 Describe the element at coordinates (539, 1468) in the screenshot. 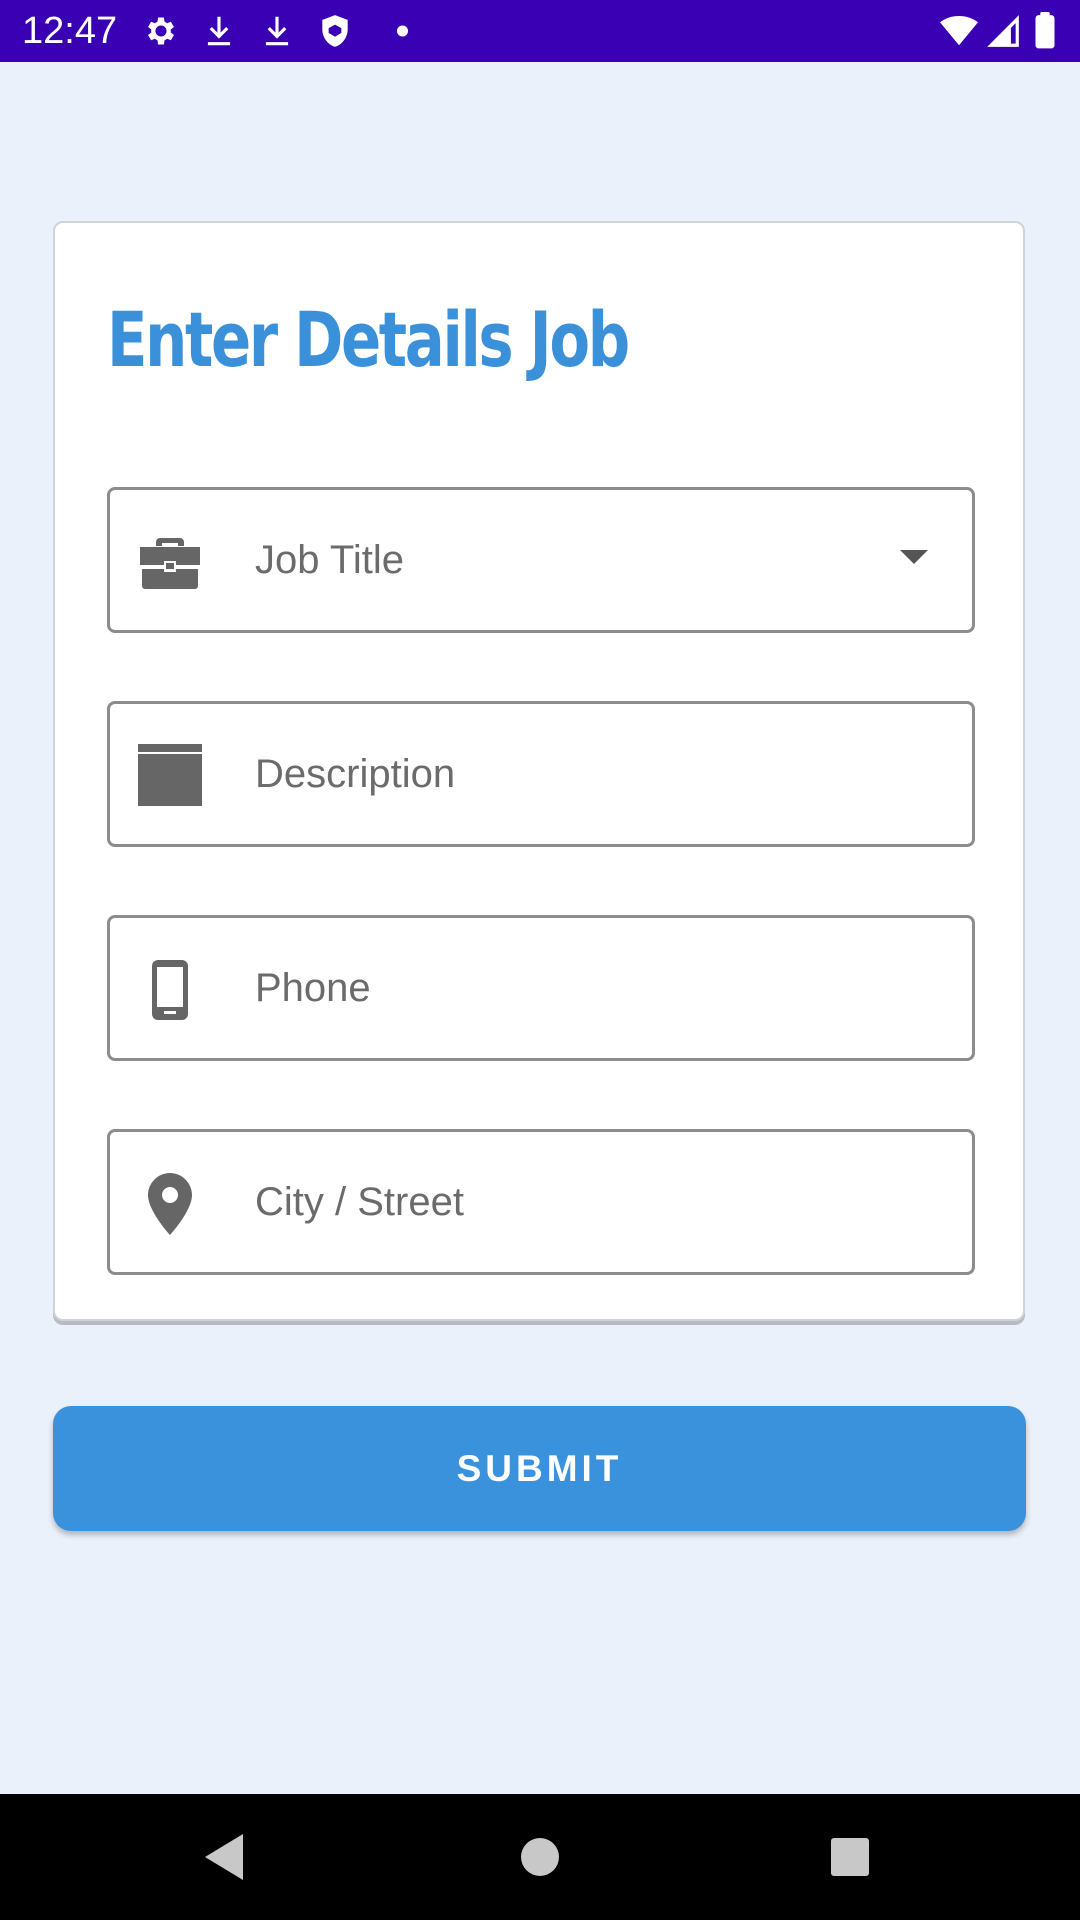

I see `submit-button: SUBMIT` at that location.